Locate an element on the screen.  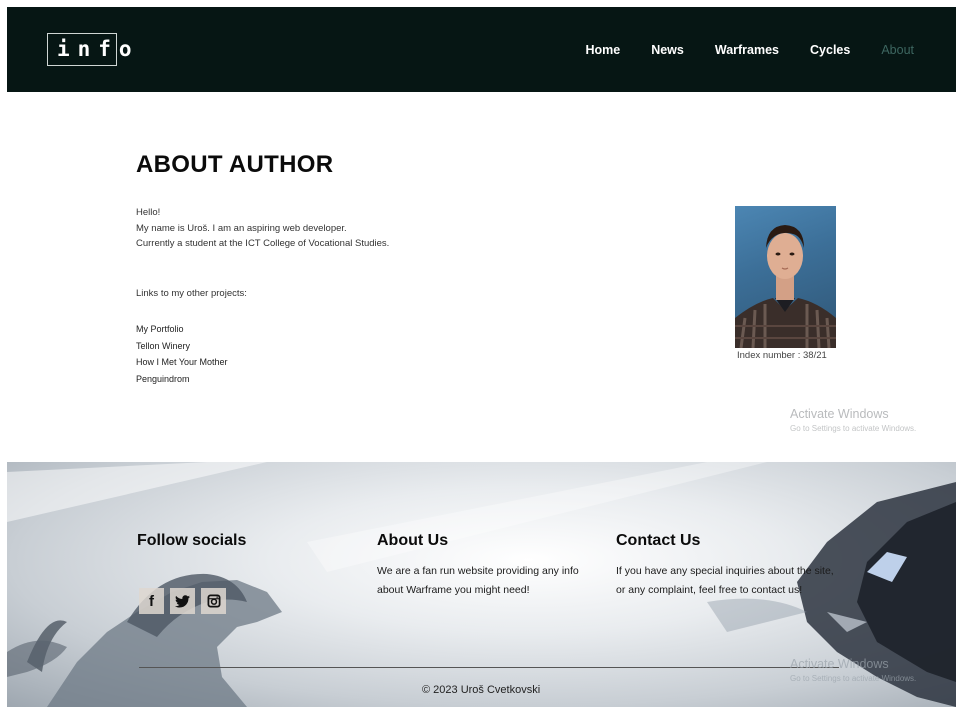
nav-news: News is located at coordinates (667, 50).